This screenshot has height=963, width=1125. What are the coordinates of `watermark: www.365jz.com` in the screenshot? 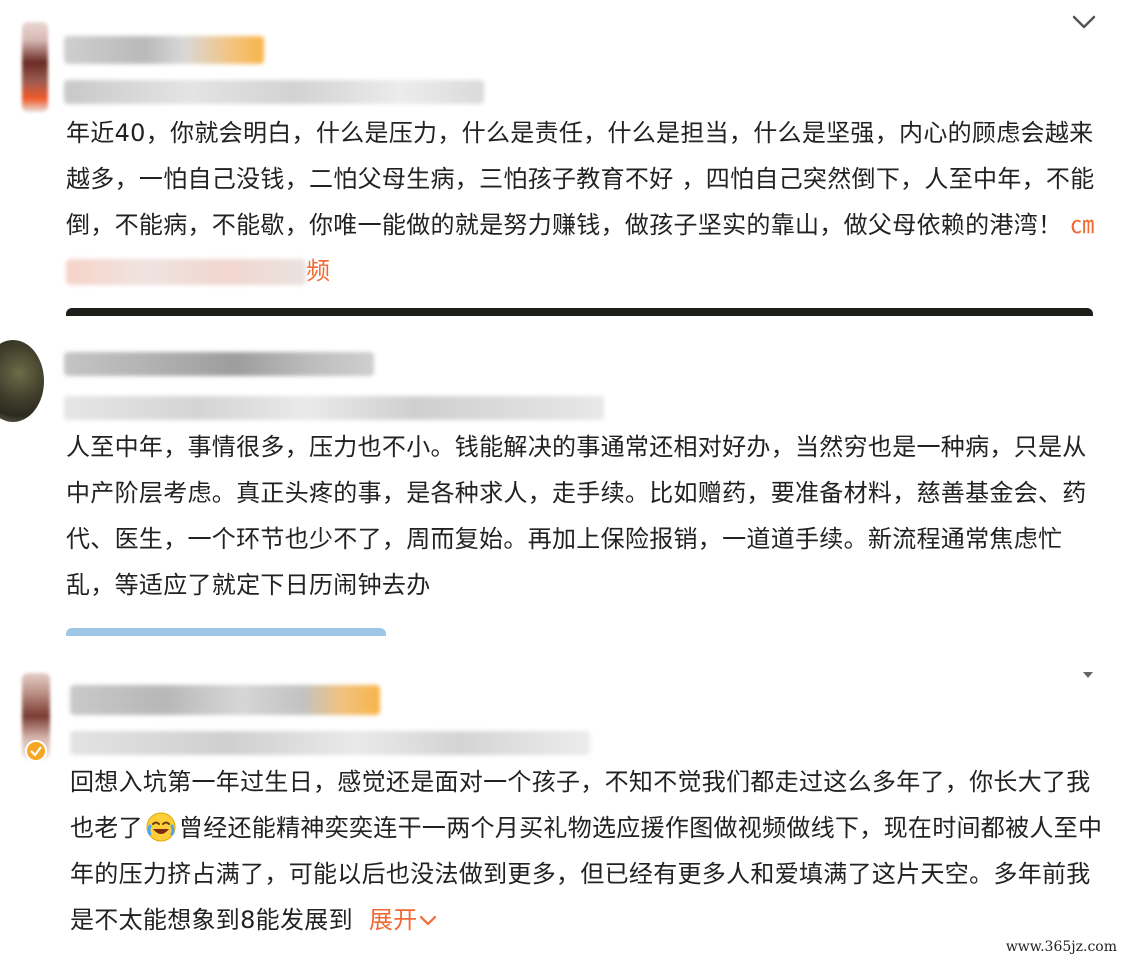 It's located at (1061, 947).